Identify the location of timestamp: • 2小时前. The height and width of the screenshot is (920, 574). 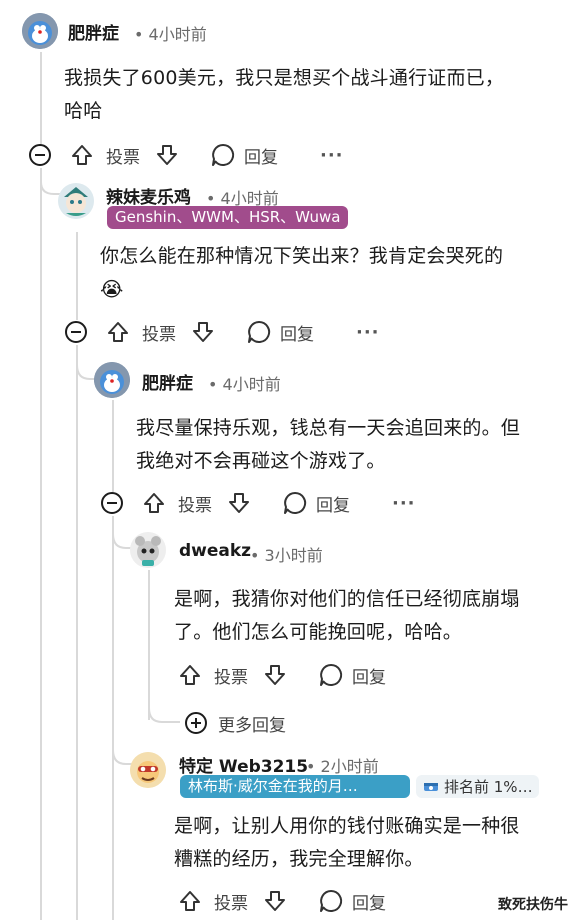
(342, 766).